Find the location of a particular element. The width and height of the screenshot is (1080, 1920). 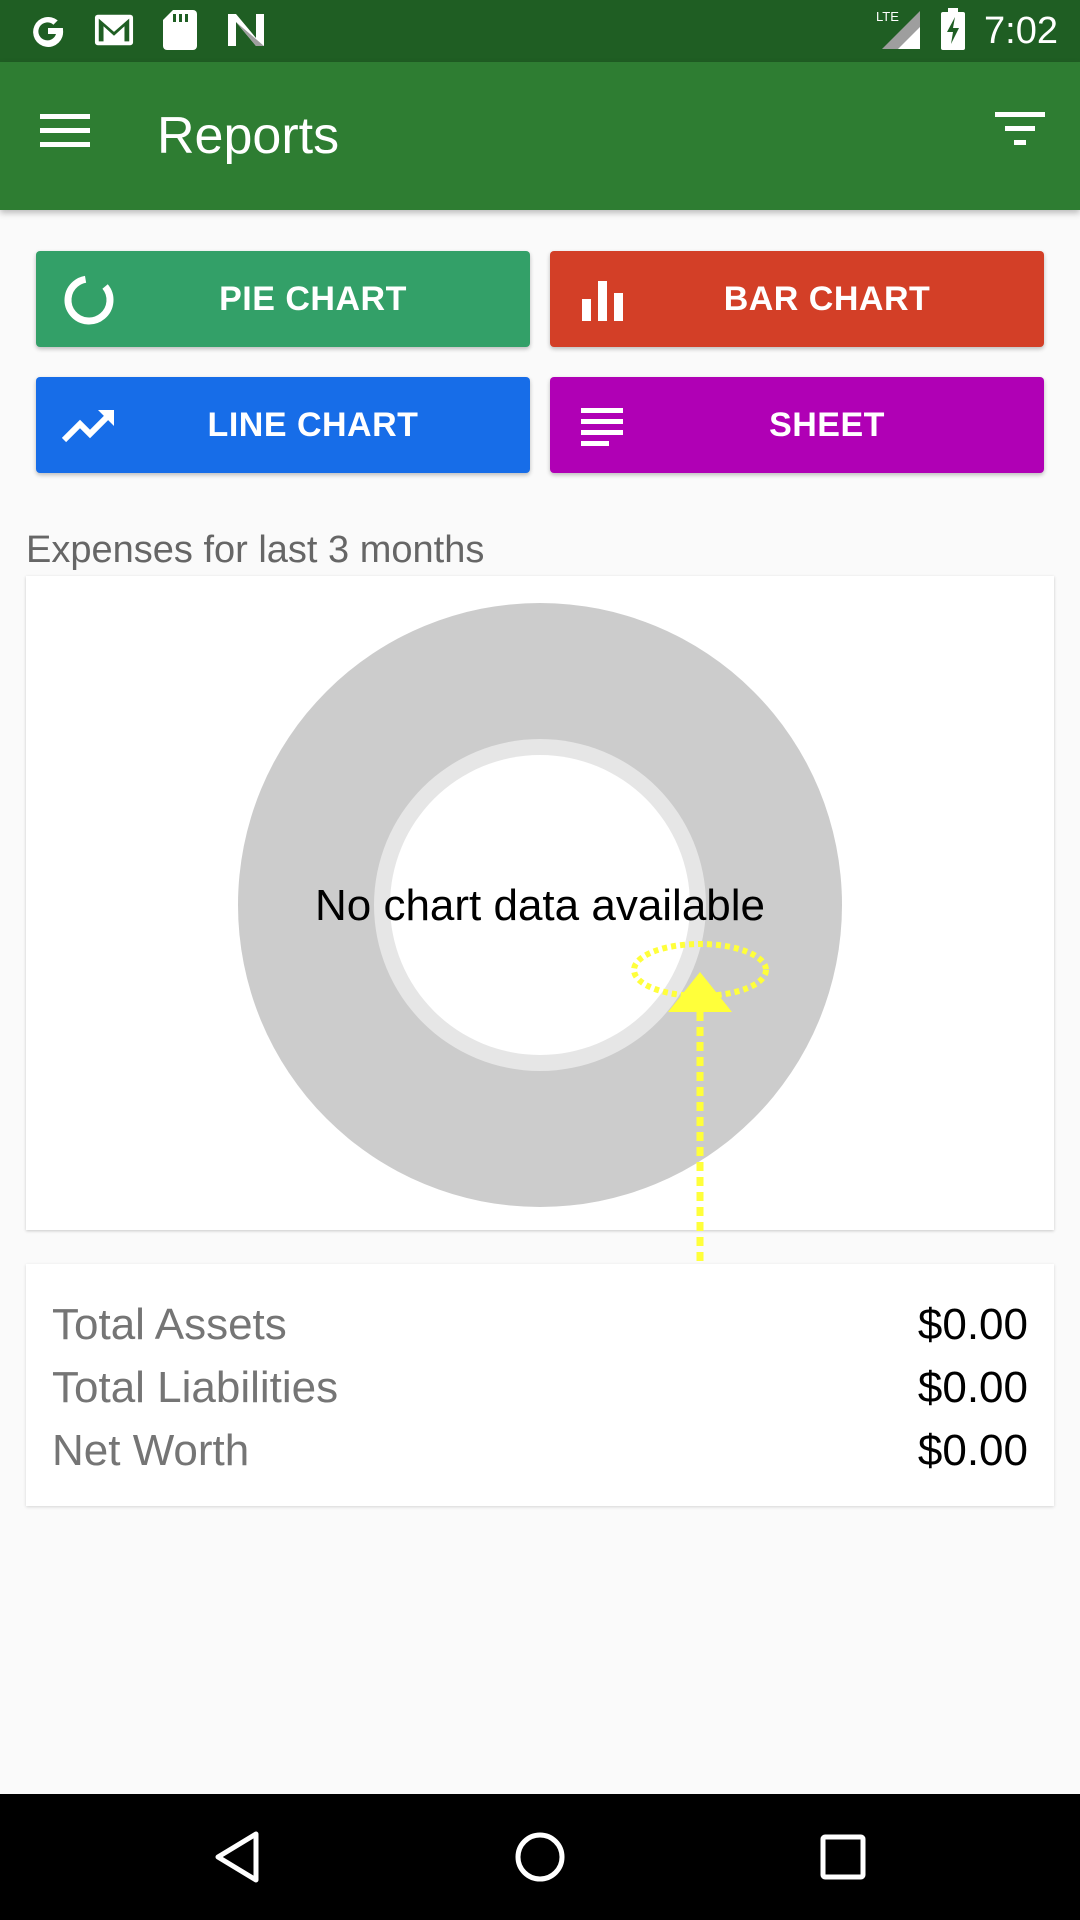

app-bar: Reports is located at coordinates (540, 136).